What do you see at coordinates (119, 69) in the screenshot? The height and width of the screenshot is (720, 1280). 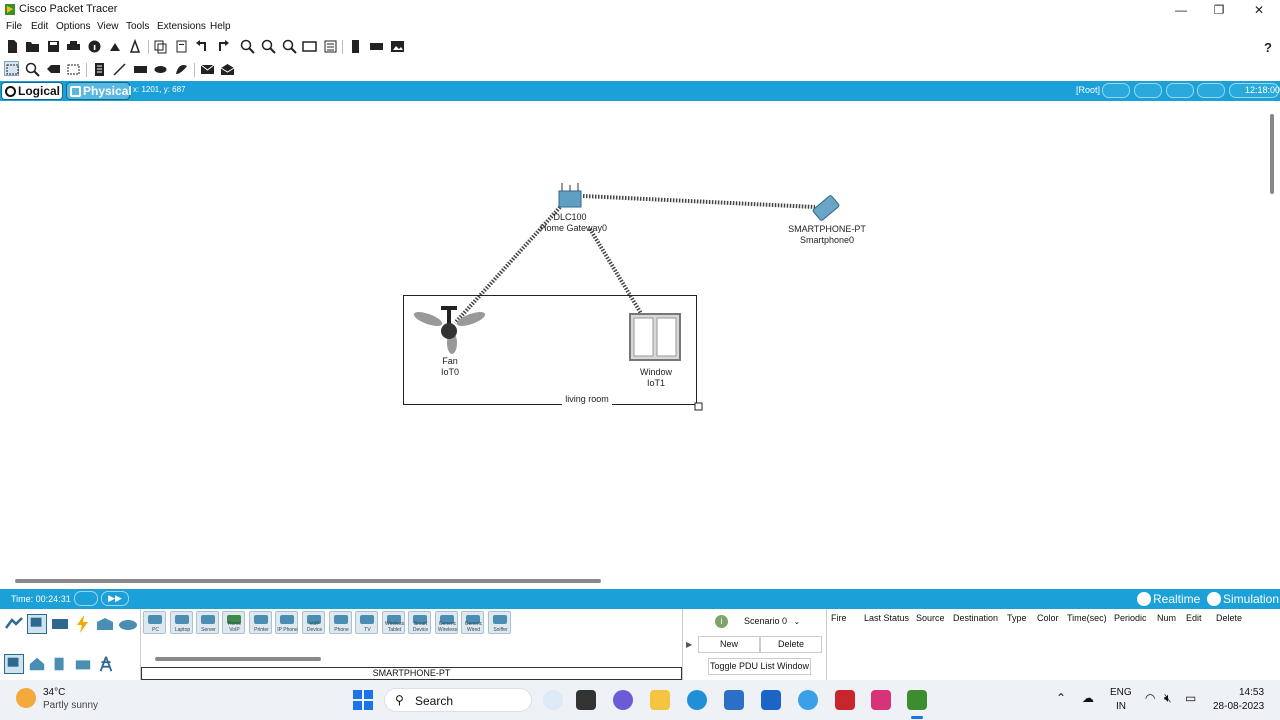 I see `draw-line-icon` at bounding box center [119, 69].